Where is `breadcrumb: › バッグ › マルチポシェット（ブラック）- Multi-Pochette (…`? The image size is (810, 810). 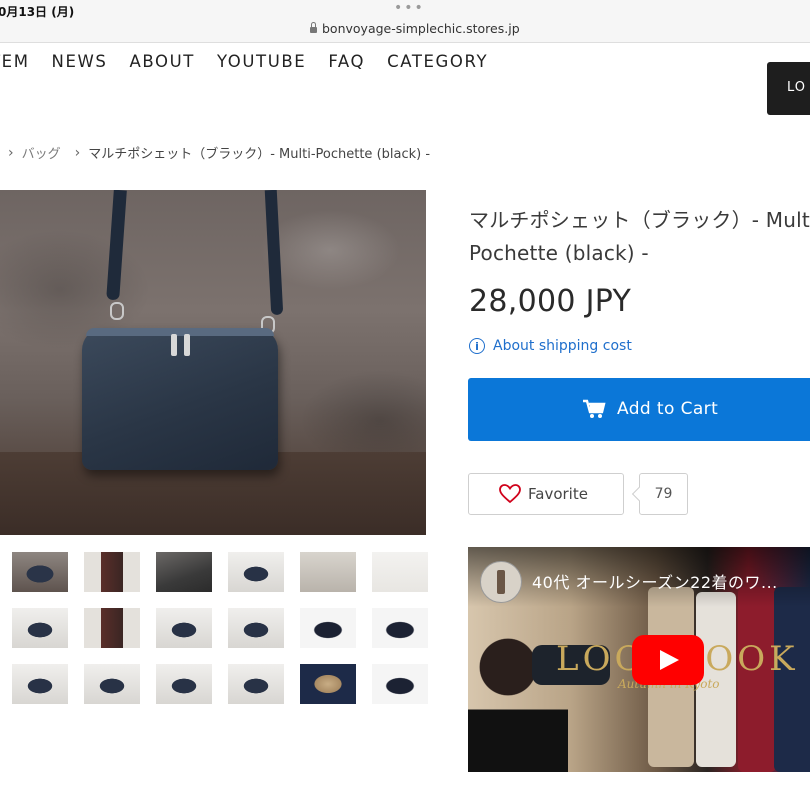 breadcrumb: › バッグ › マルチポシェット（ブラック）- Multi-Pochette (… is located at coordinates (215, 153).